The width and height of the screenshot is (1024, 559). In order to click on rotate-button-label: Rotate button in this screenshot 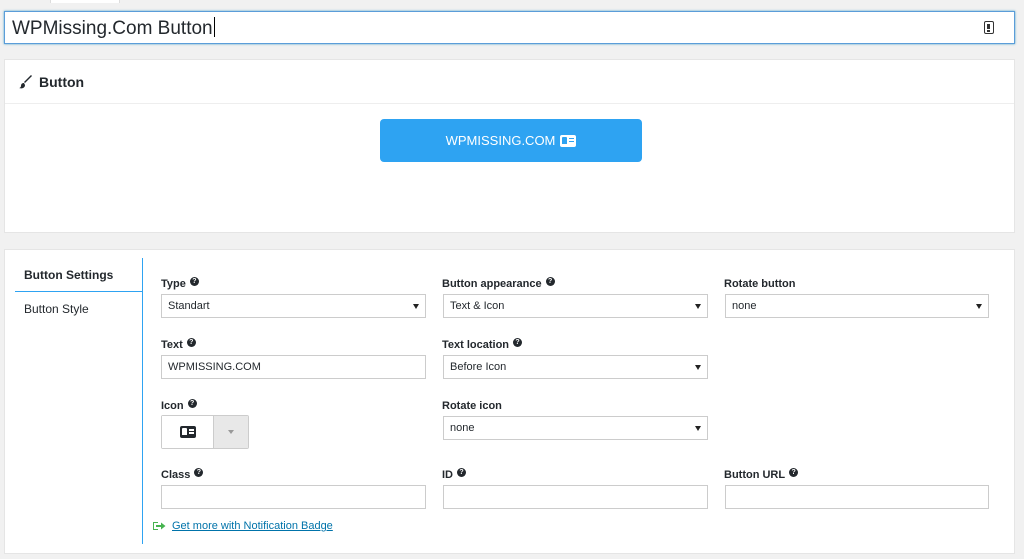, I will do `click(760, 284)`.